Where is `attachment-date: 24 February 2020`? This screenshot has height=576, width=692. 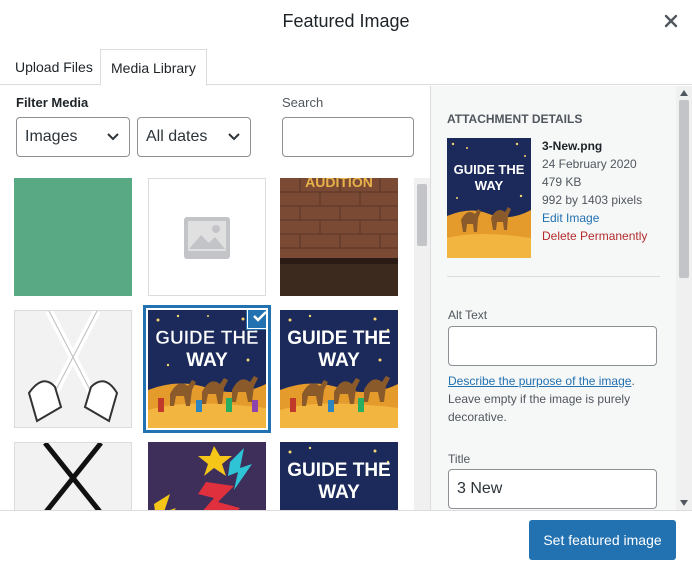
attachment-date: 24 February 2020 is located at coordinates (589, 164).